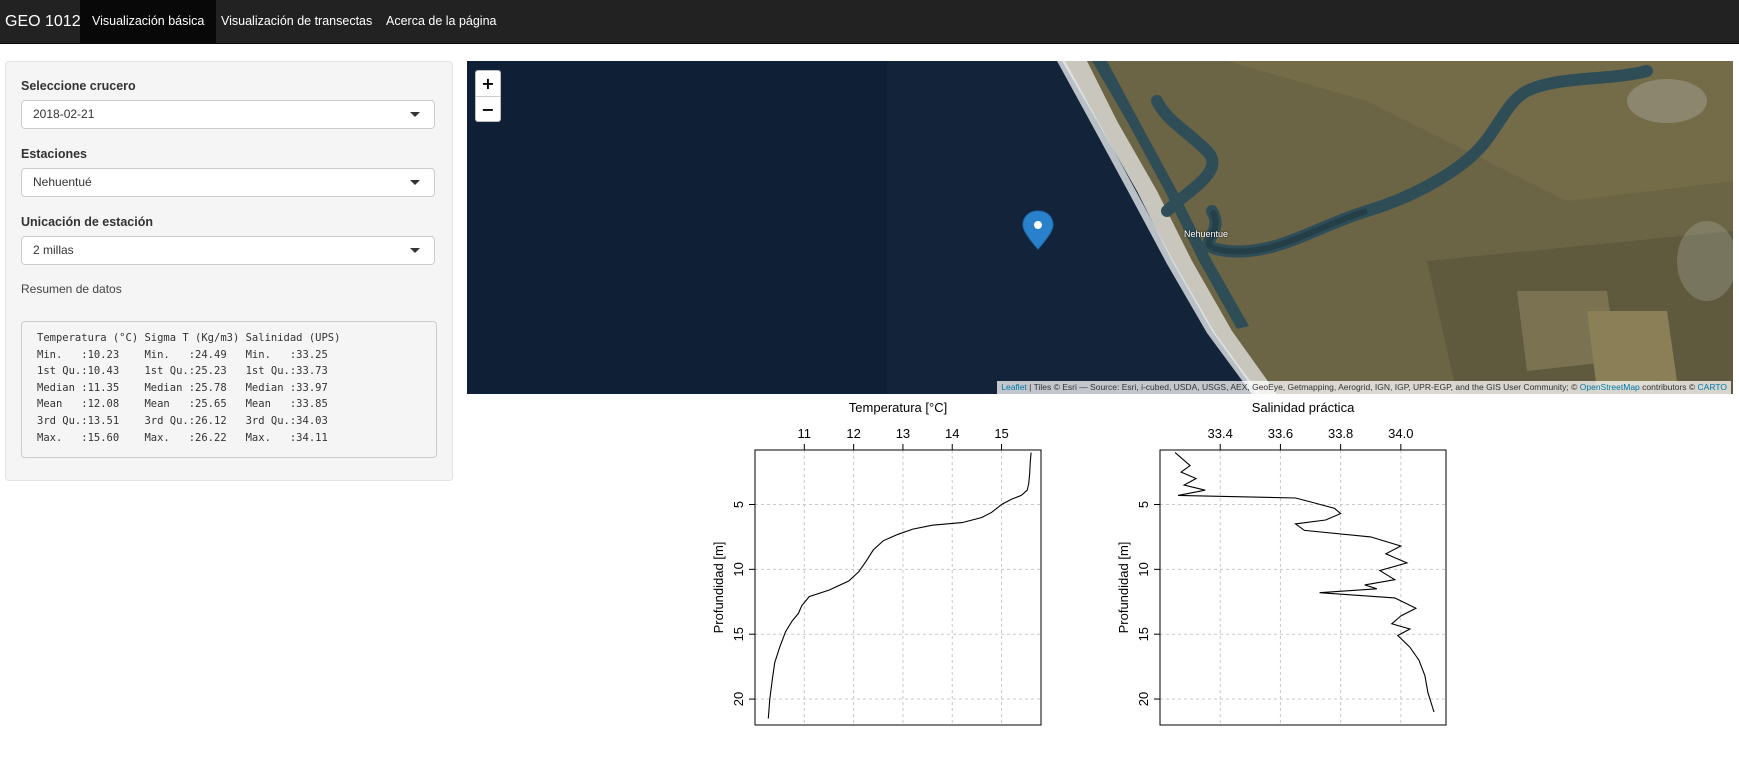  What do you see at coordinates (54, 154) in the screenshot?
I see `stations-label: Estaciones` at bounding box center [54, 154].